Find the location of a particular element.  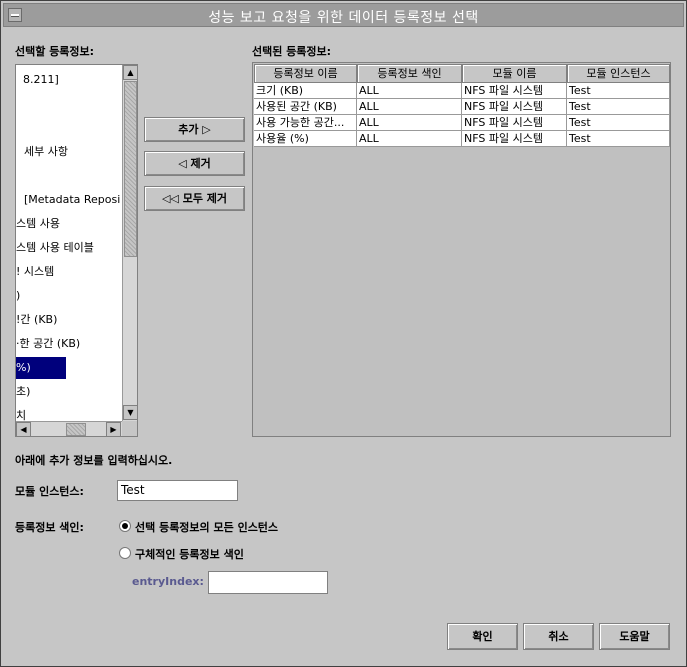

column-header-property-name: 등록정보 이름 is located at coordinates (305, 73).